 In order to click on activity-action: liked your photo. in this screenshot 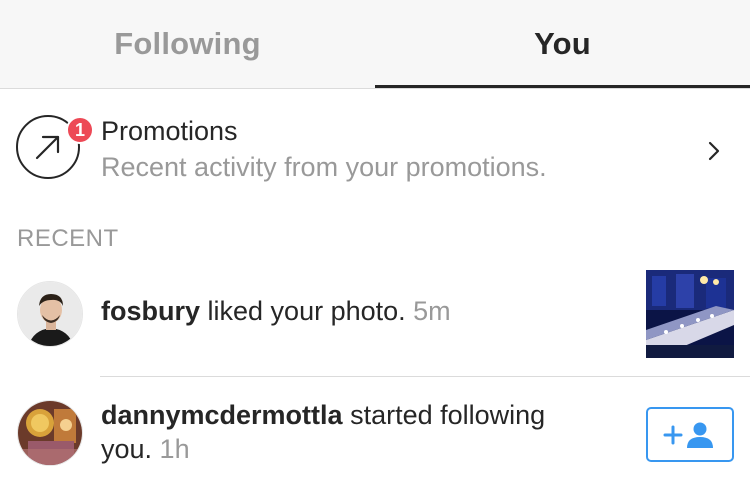, I will do `click(303, 311)`.